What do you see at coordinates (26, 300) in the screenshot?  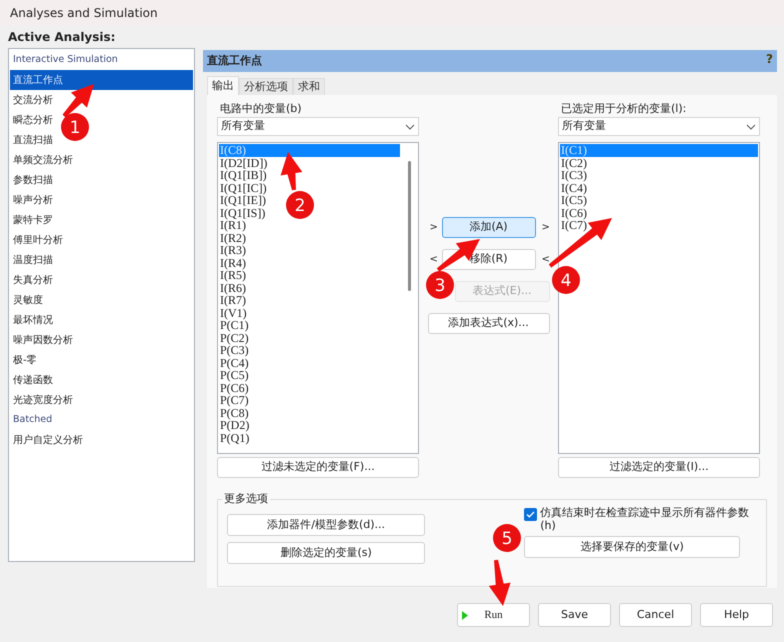 I see `analysis-item: 灵敏度` at bounding box center [26, 300].